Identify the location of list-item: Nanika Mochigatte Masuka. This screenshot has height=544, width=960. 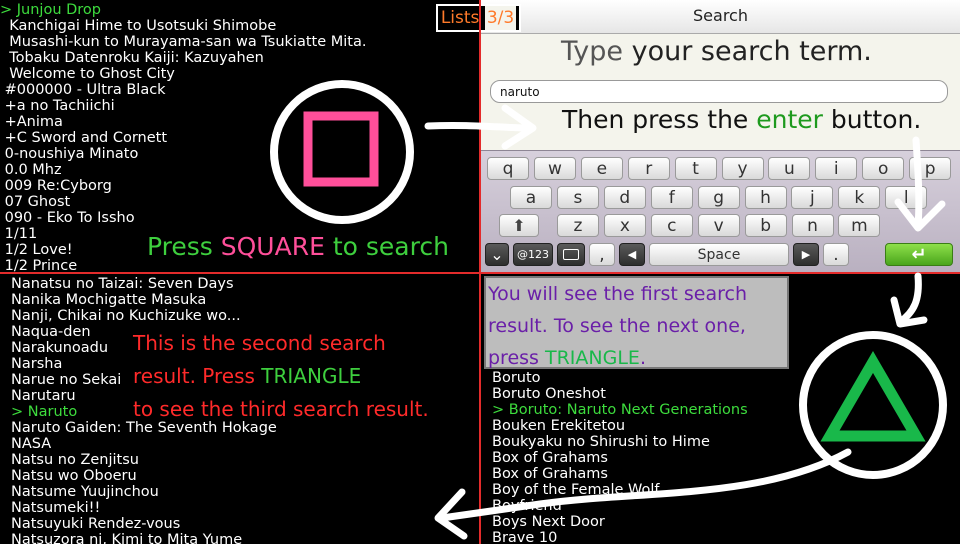
(144, 300).